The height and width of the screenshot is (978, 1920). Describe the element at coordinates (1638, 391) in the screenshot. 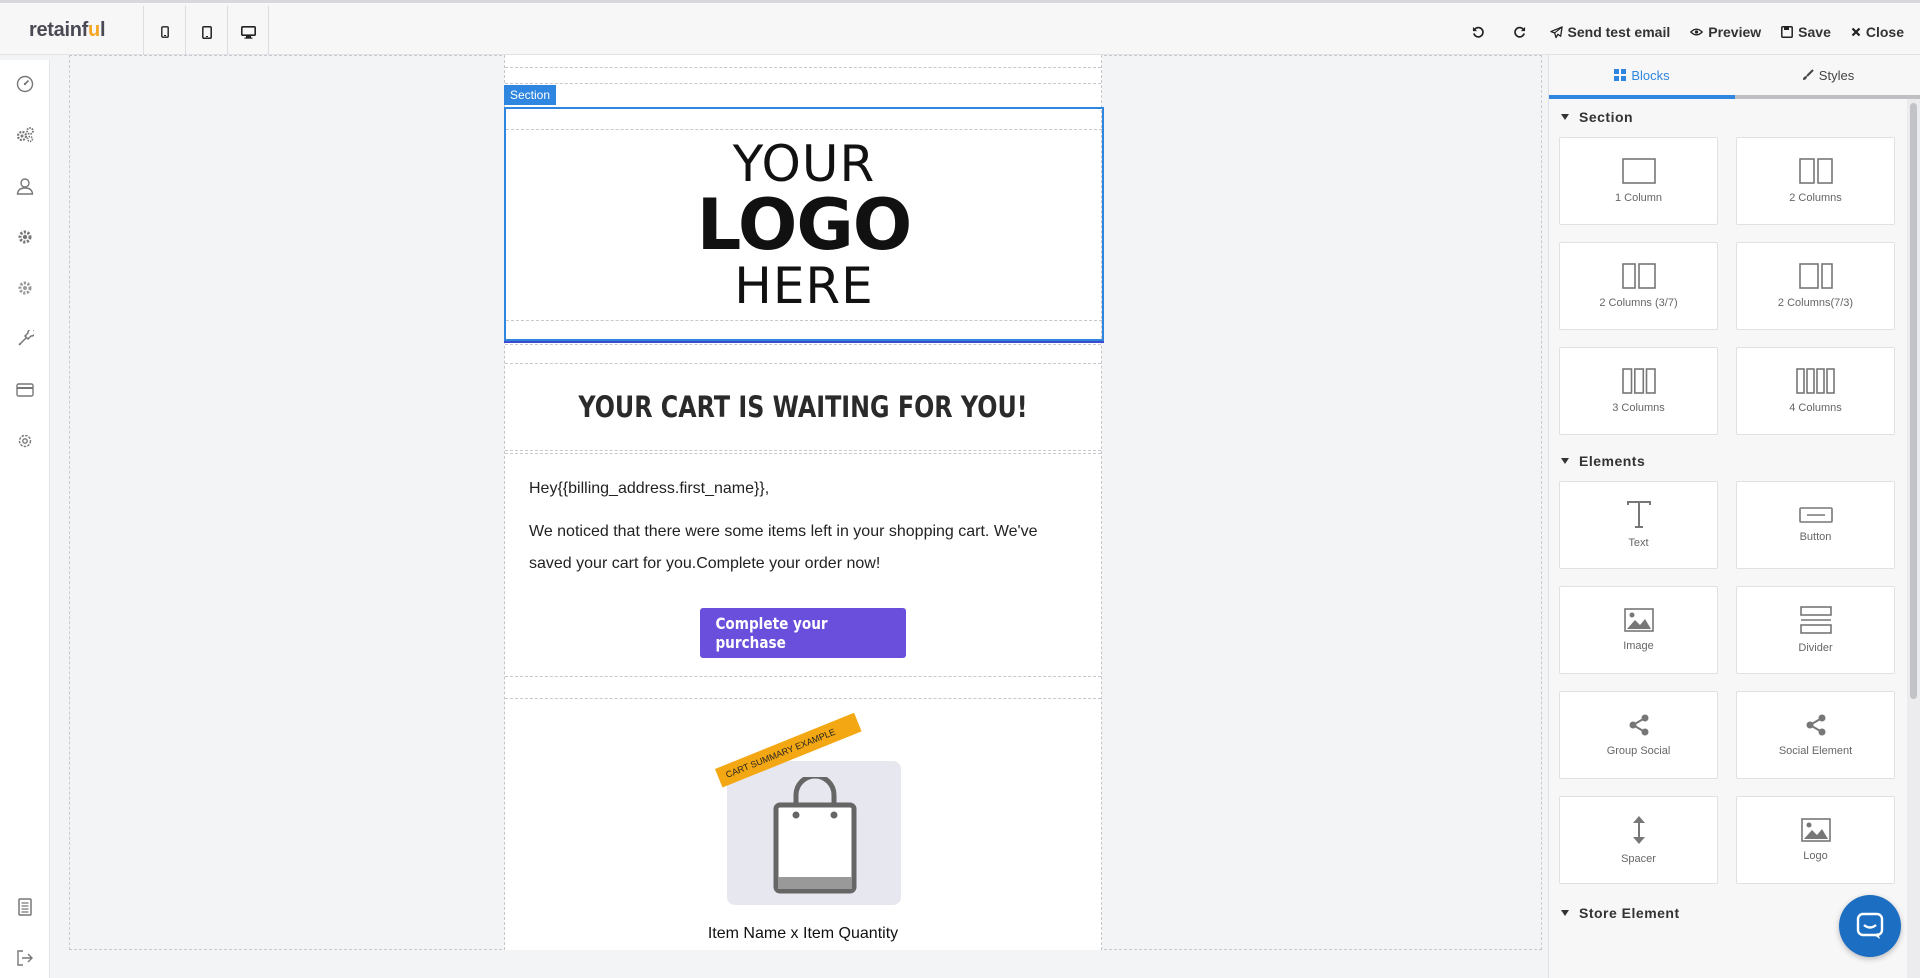

I see `block-3-columns: 3 Columns` at that location.